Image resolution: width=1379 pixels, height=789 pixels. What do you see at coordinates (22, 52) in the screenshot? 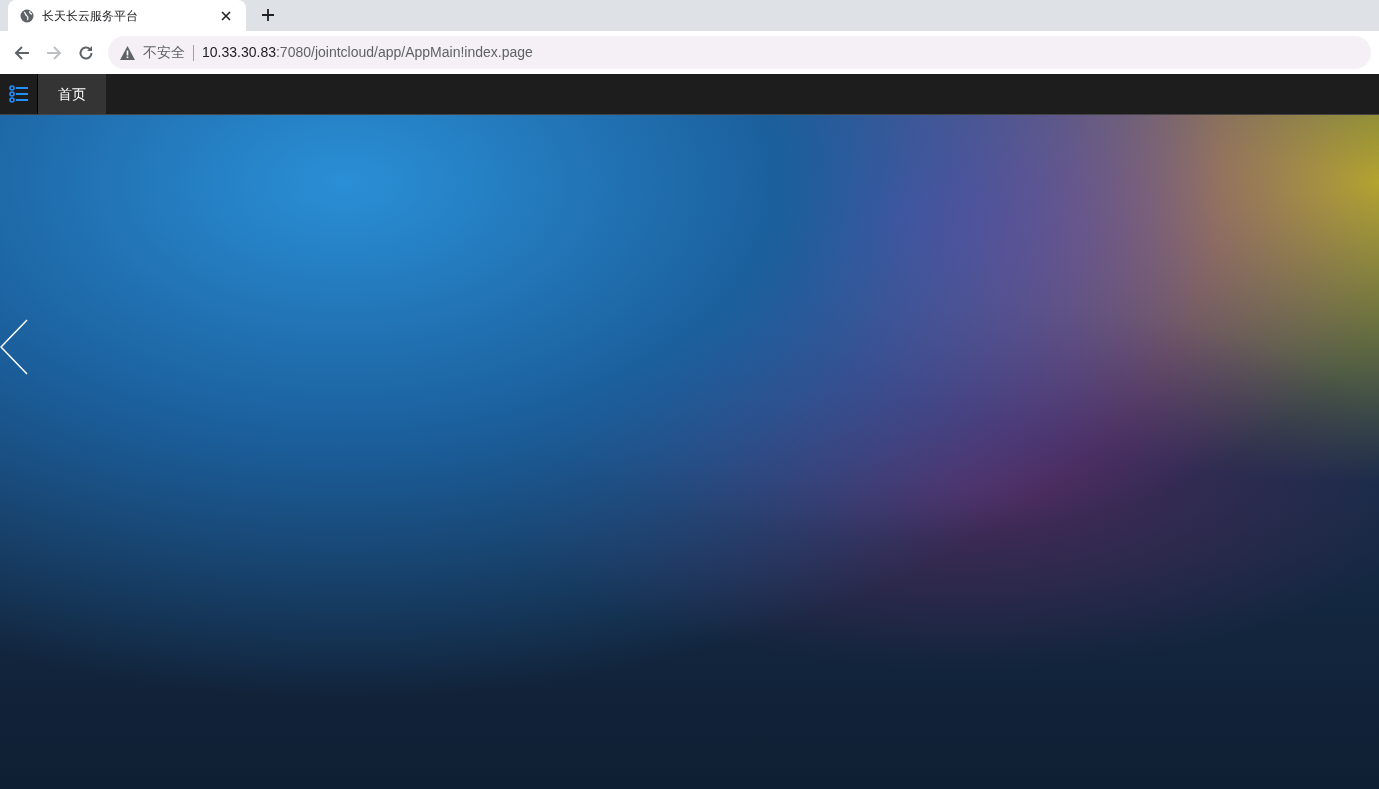
I see `back-arrow-icon` at bounding box center [22, 52].